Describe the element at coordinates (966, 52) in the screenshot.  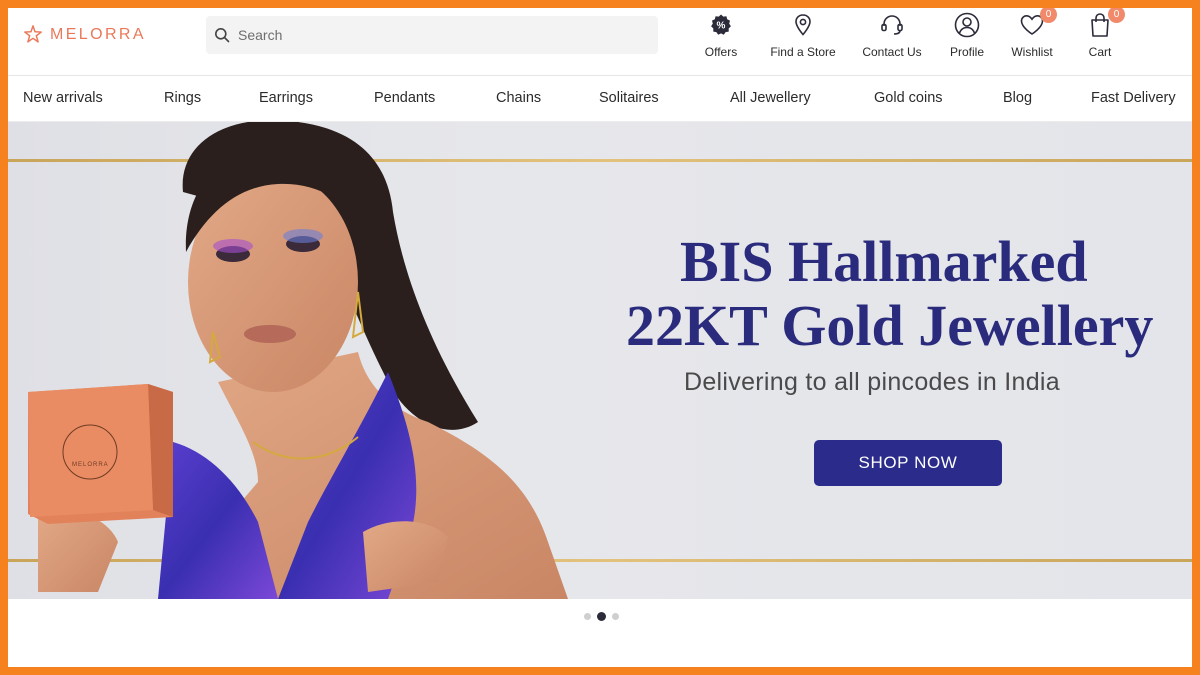
I see `profile-label: Profile` at that location.